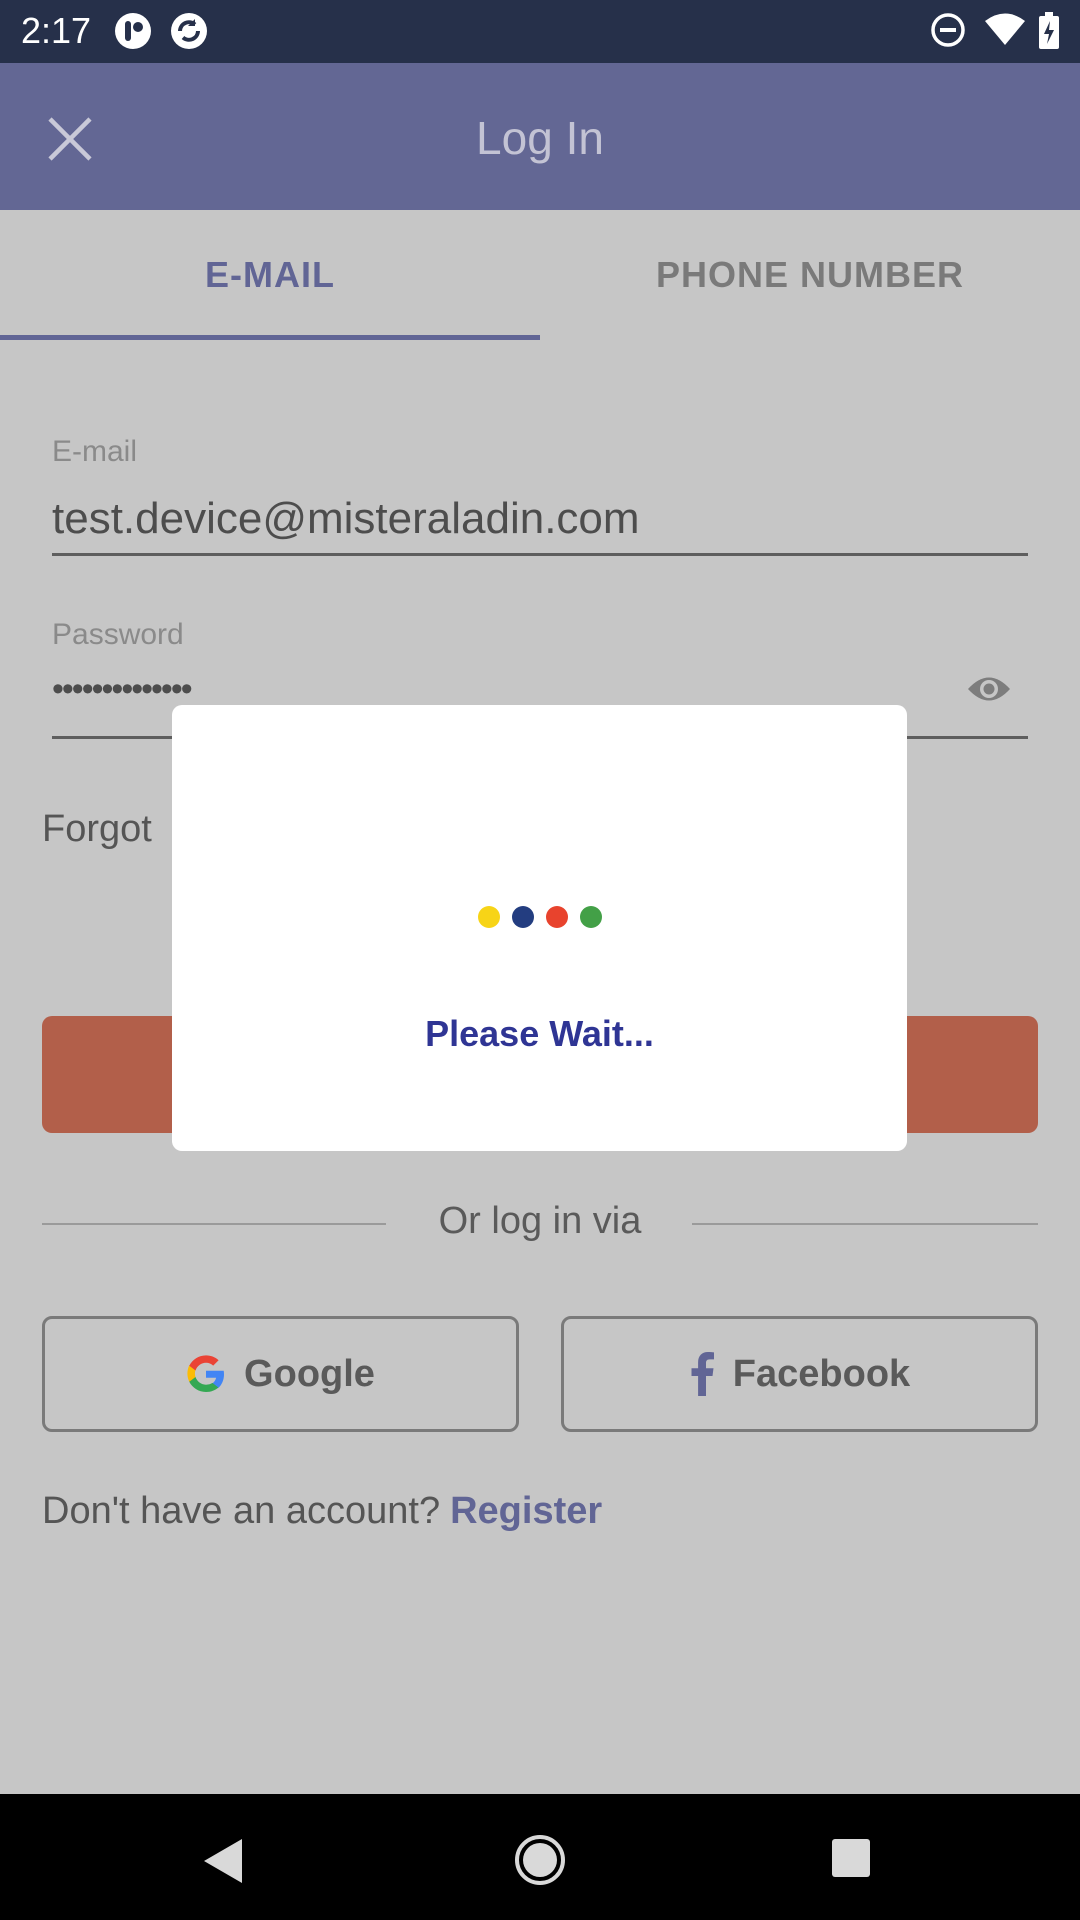 The width and height of the screenshot is (1080, 1920). What do you see at coordinates (241, 1511) in the screenshot?
I see `register-prompt: Don't have an account?` at bounding box center [241, 1511].